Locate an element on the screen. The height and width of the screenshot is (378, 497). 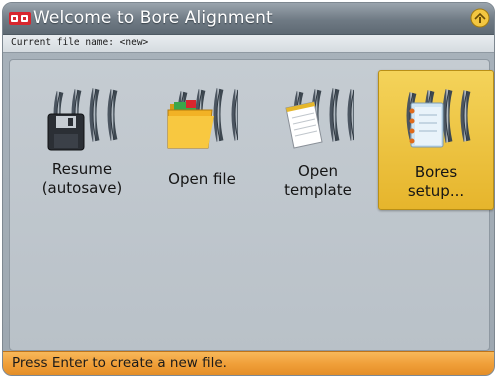
open-template-label: Open template is located at coordinates (318, 180).